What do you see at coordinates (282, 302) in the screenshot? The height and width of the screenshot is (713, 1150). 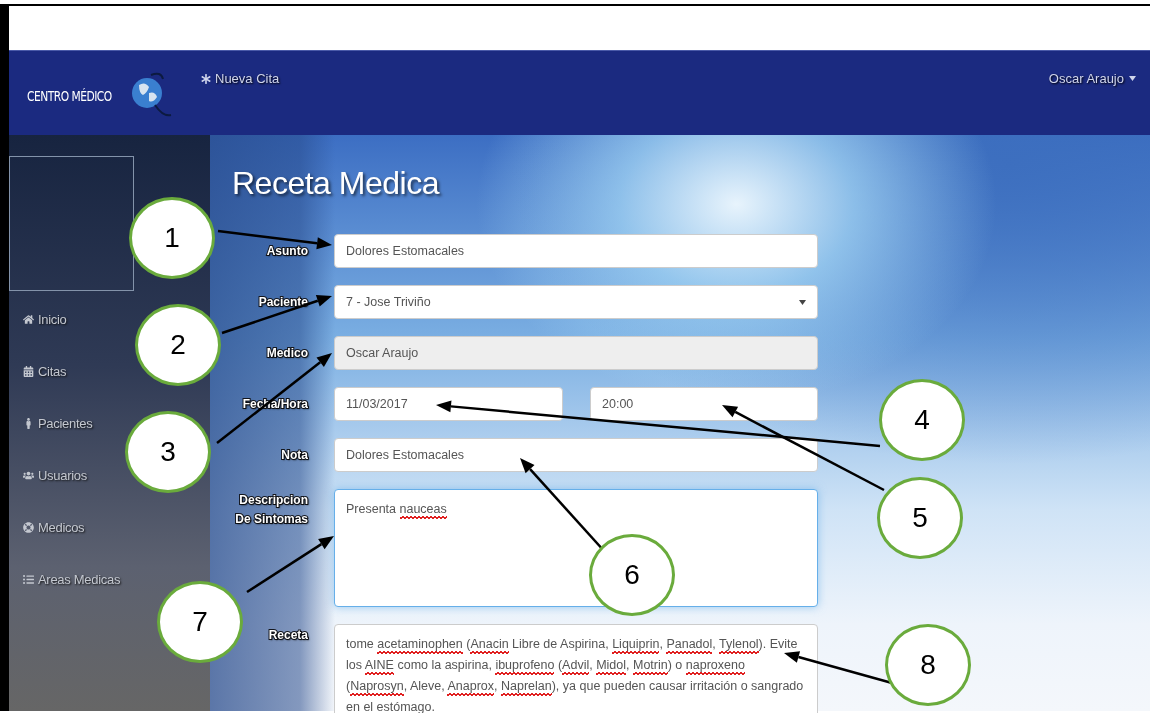 I see `field-label: Paciente` at bounding box center [282, 302].